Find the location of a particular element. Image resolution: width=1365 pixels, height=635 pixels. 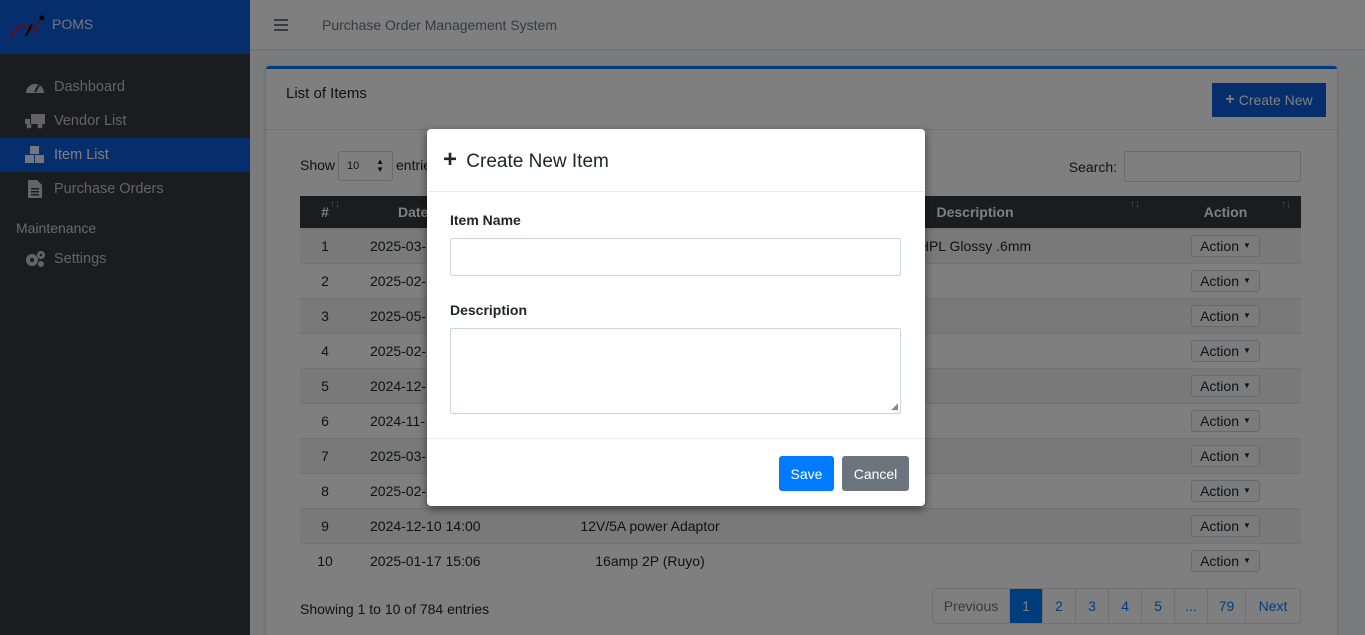

item-name-input is located at coordinates (675, 257).